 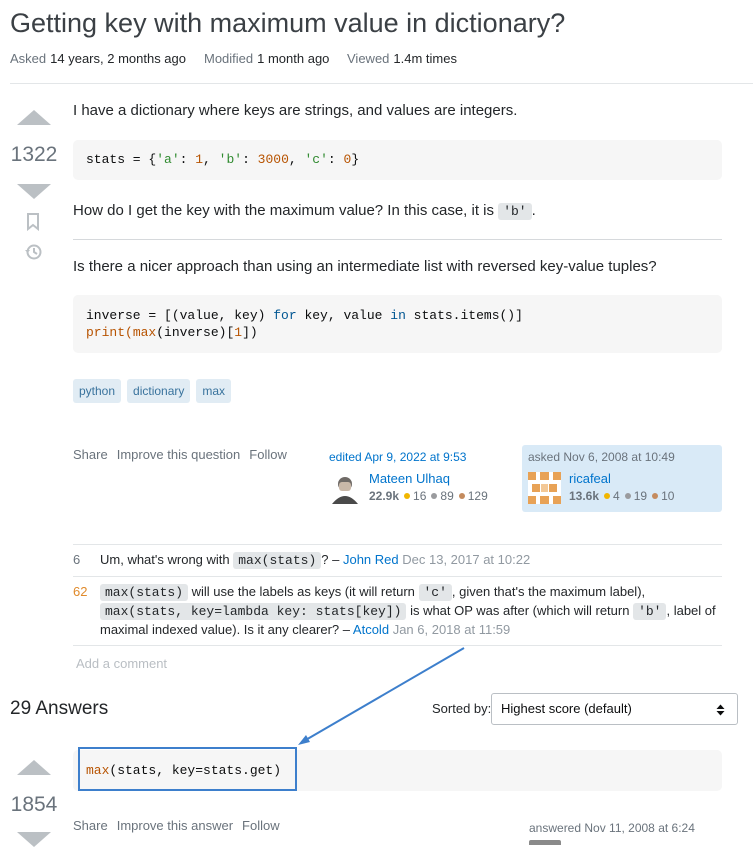 I want to click on answered-time: answered Nov 11, 2008 at 6:24, so click(x=612, y=828).